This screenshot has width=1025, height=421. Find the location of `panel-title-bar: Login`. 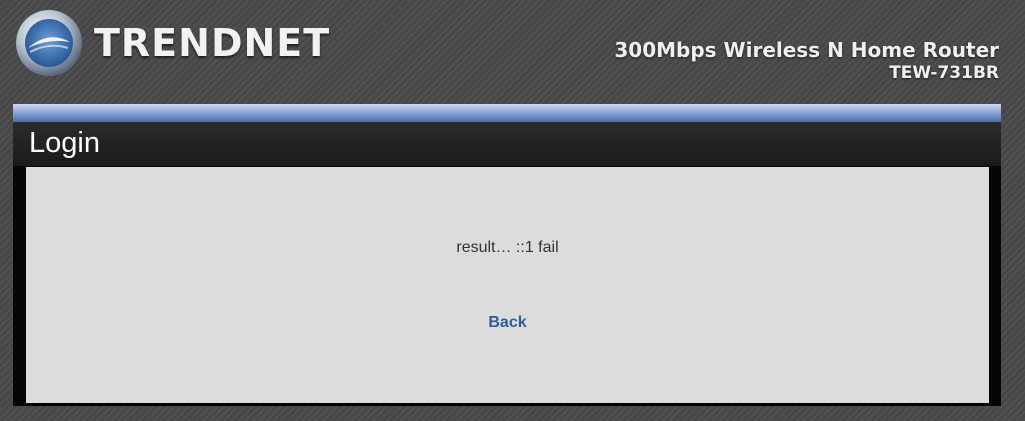

panel-title-bar: Login is located at coordinates (507, 144).